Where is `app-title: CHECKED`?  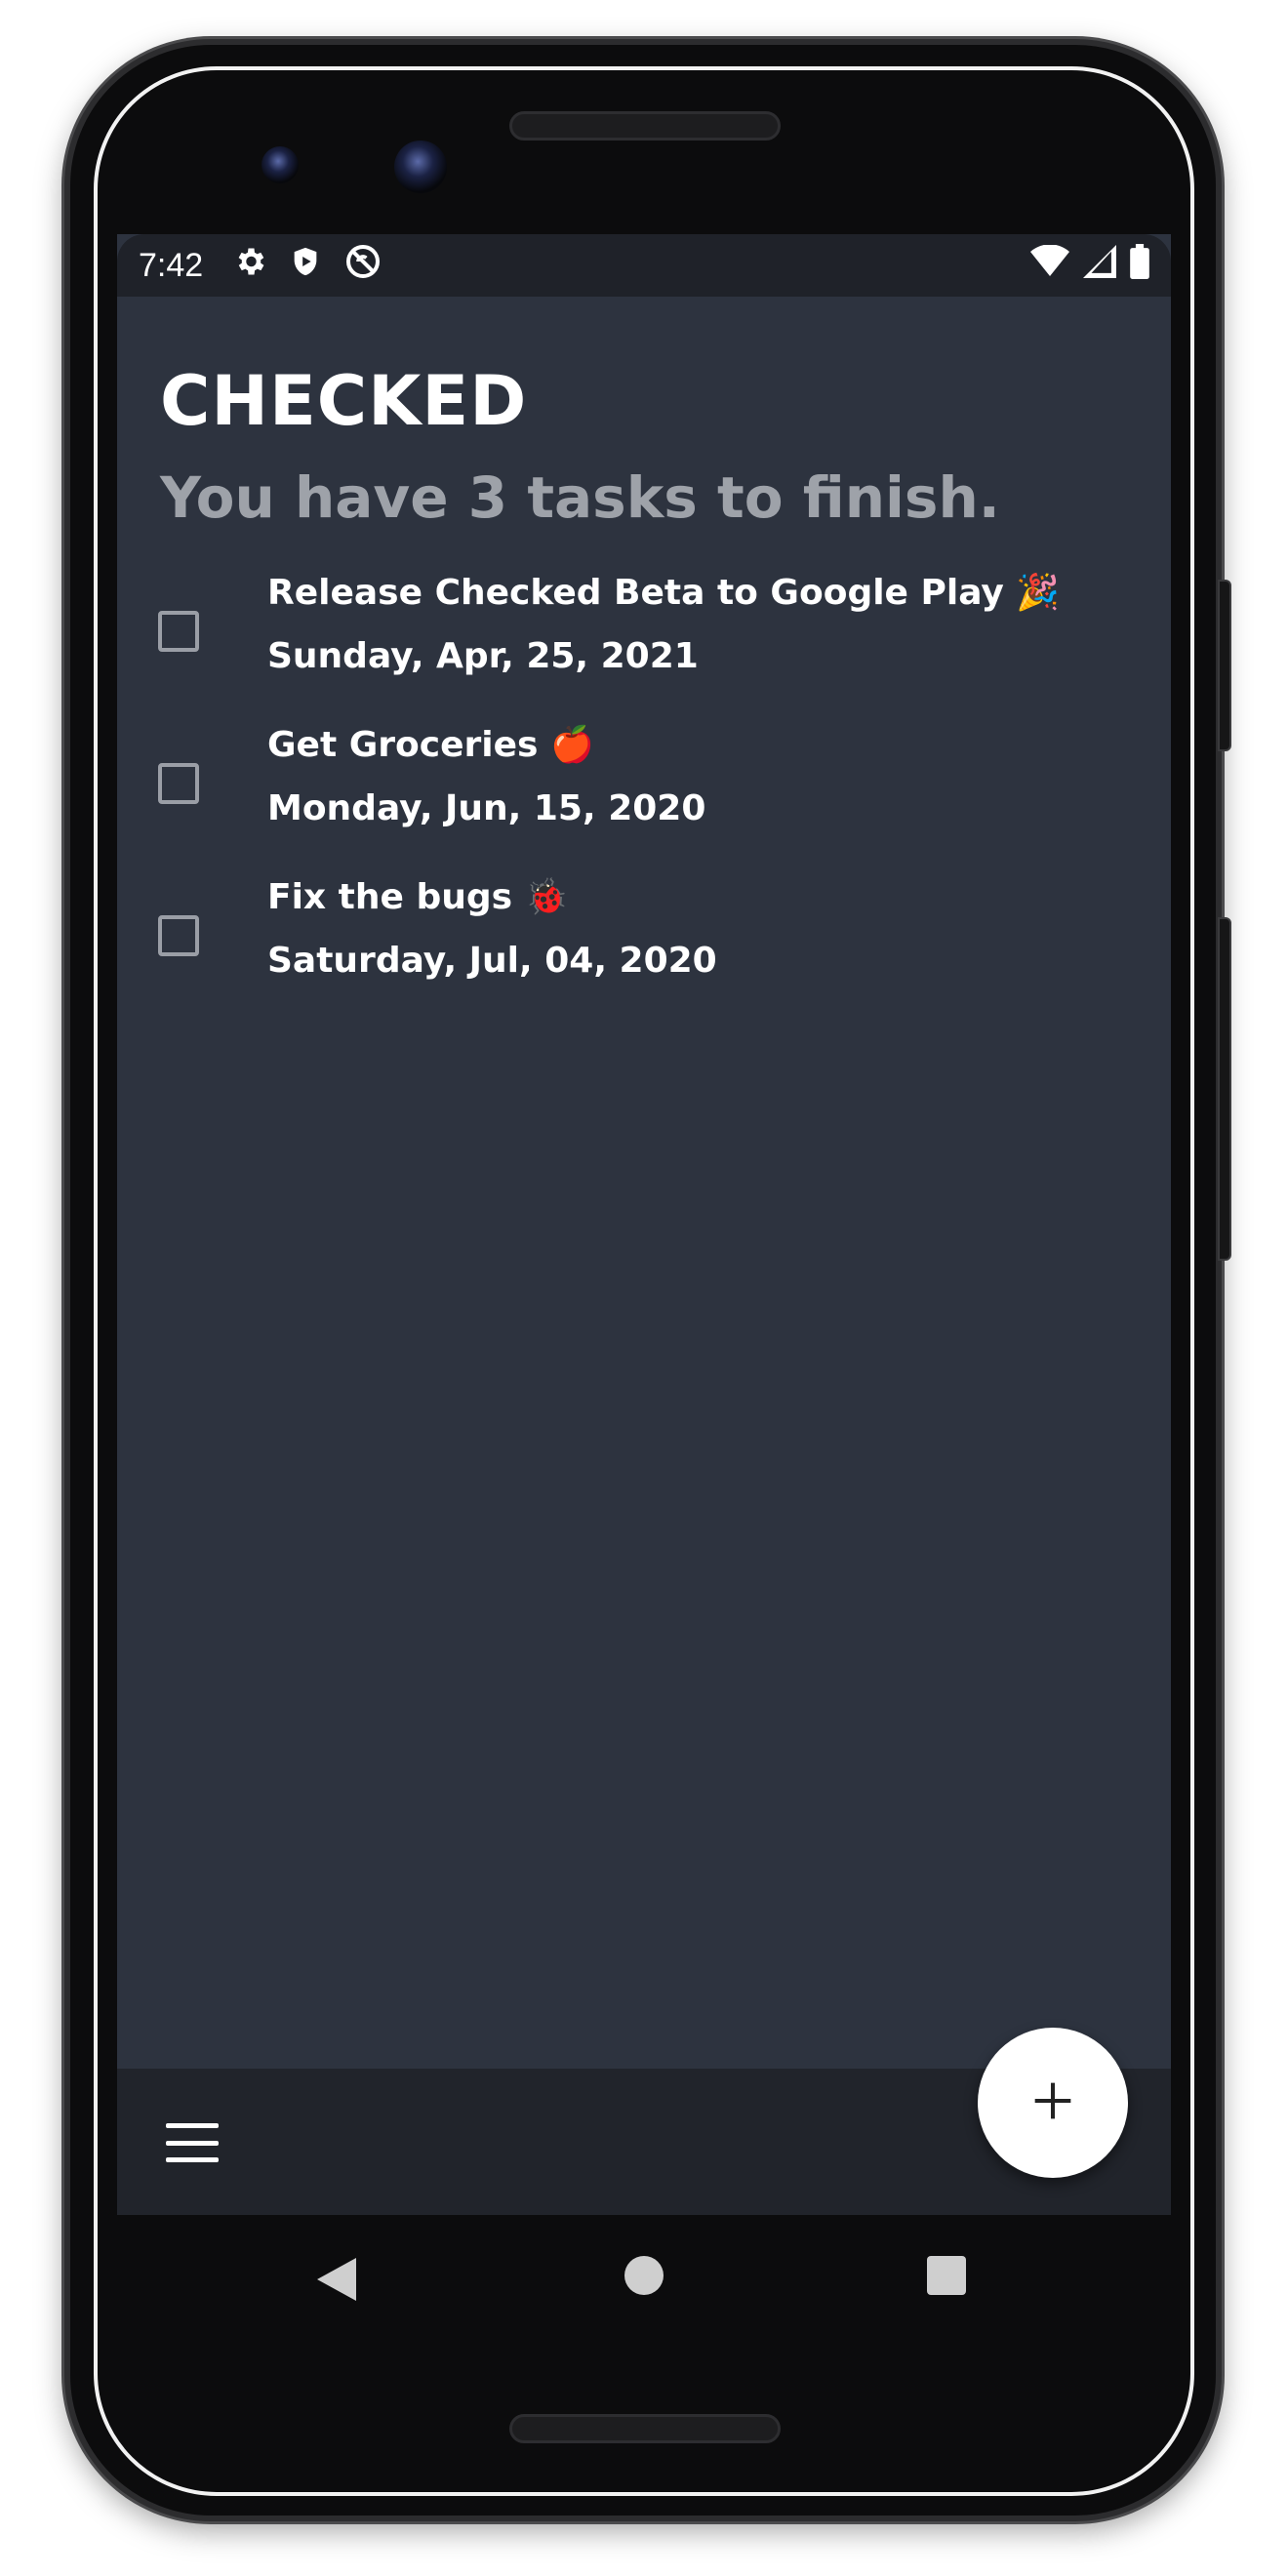
app-title: CHECKED is located at coordinates (344, 401).